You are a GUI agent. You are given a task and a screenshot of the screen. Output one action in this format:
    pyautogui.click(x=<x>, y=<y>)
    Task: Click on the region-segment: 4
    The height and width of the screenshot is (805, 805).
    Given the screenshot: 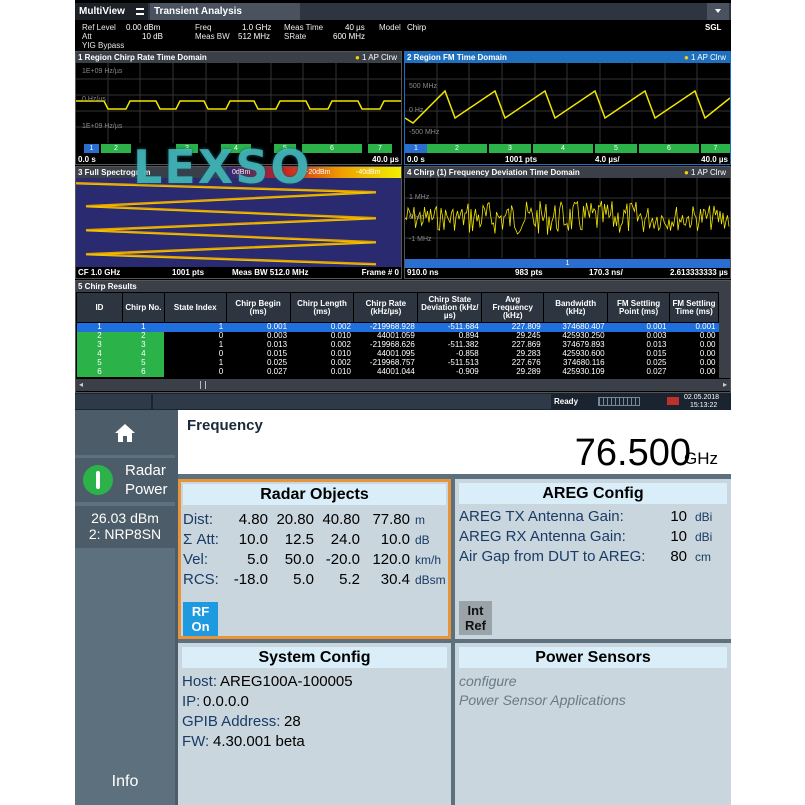 What is the action you would take?
    pyautogui.click(x=563, y=148)
    